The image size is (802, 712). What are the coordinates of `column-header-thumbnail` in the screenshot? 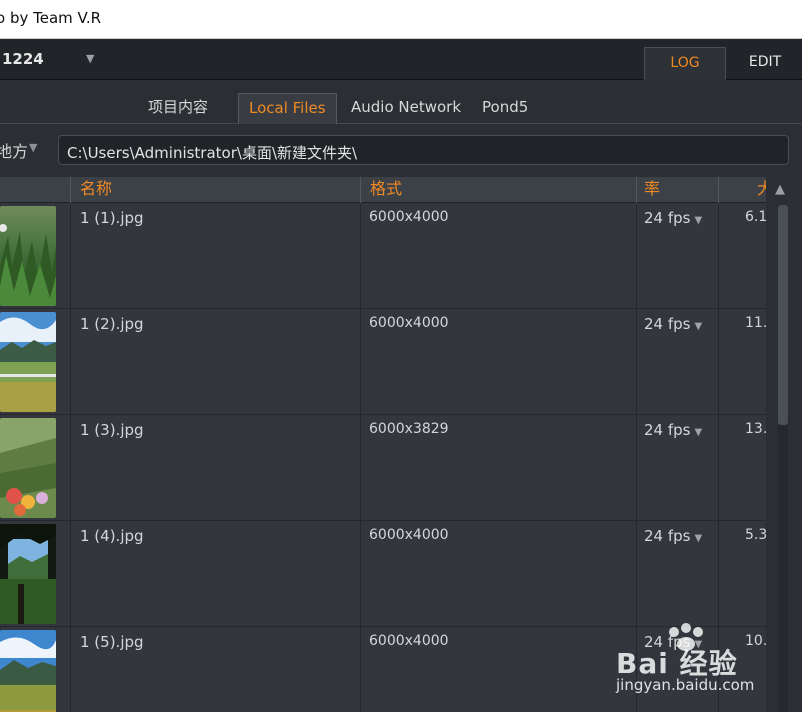 It's located at (35, 190).